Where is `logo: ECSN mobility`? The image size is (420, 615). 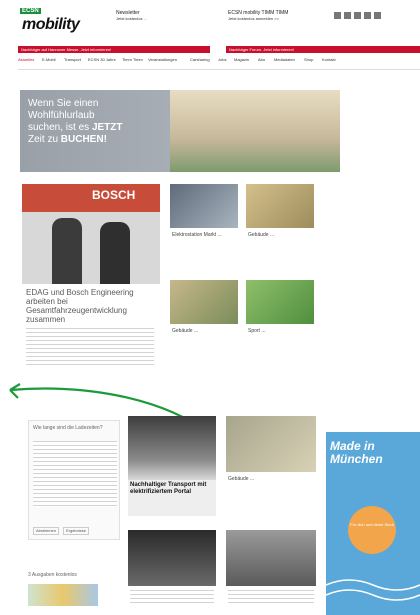
logo: ECSN mobility is located at coordinates (63, 23).